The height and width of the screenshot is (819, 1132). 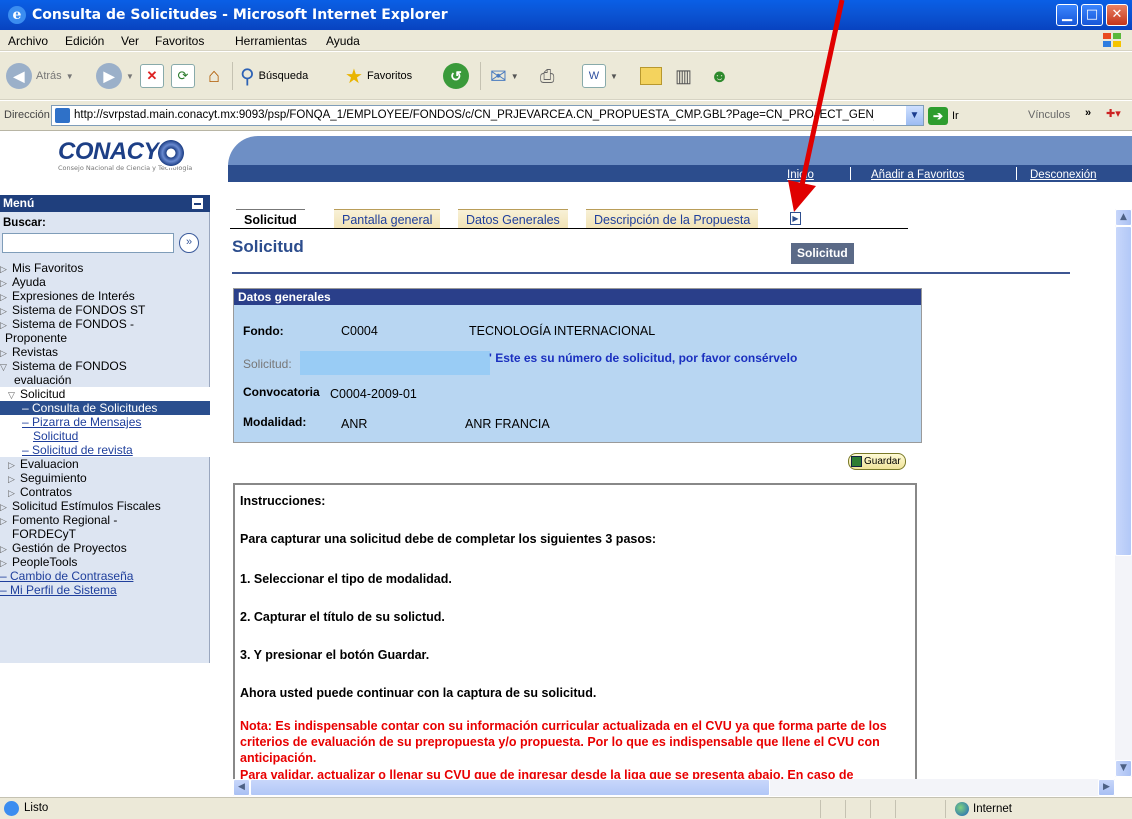 I want to click on menu-item-fondos-evaluacion-line2: evaluación, so click(x=105, y=380).